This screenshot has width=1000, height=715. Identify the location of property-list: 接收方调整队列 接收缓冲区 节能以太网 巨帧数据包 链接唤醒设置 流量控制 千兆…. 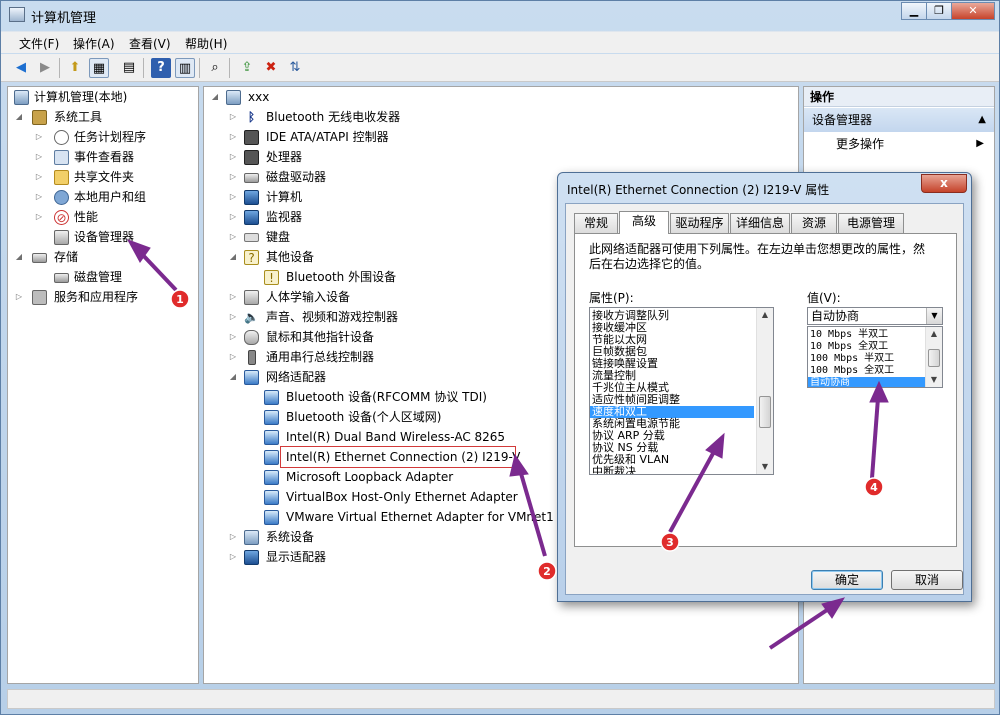
(681, 391).